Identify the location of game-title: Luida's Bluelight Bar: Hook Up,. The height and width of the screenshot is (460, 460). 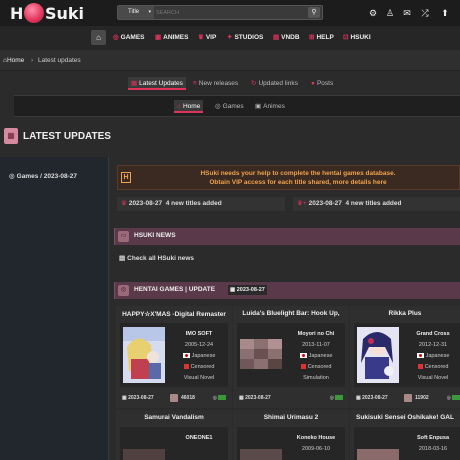
(291, 313).